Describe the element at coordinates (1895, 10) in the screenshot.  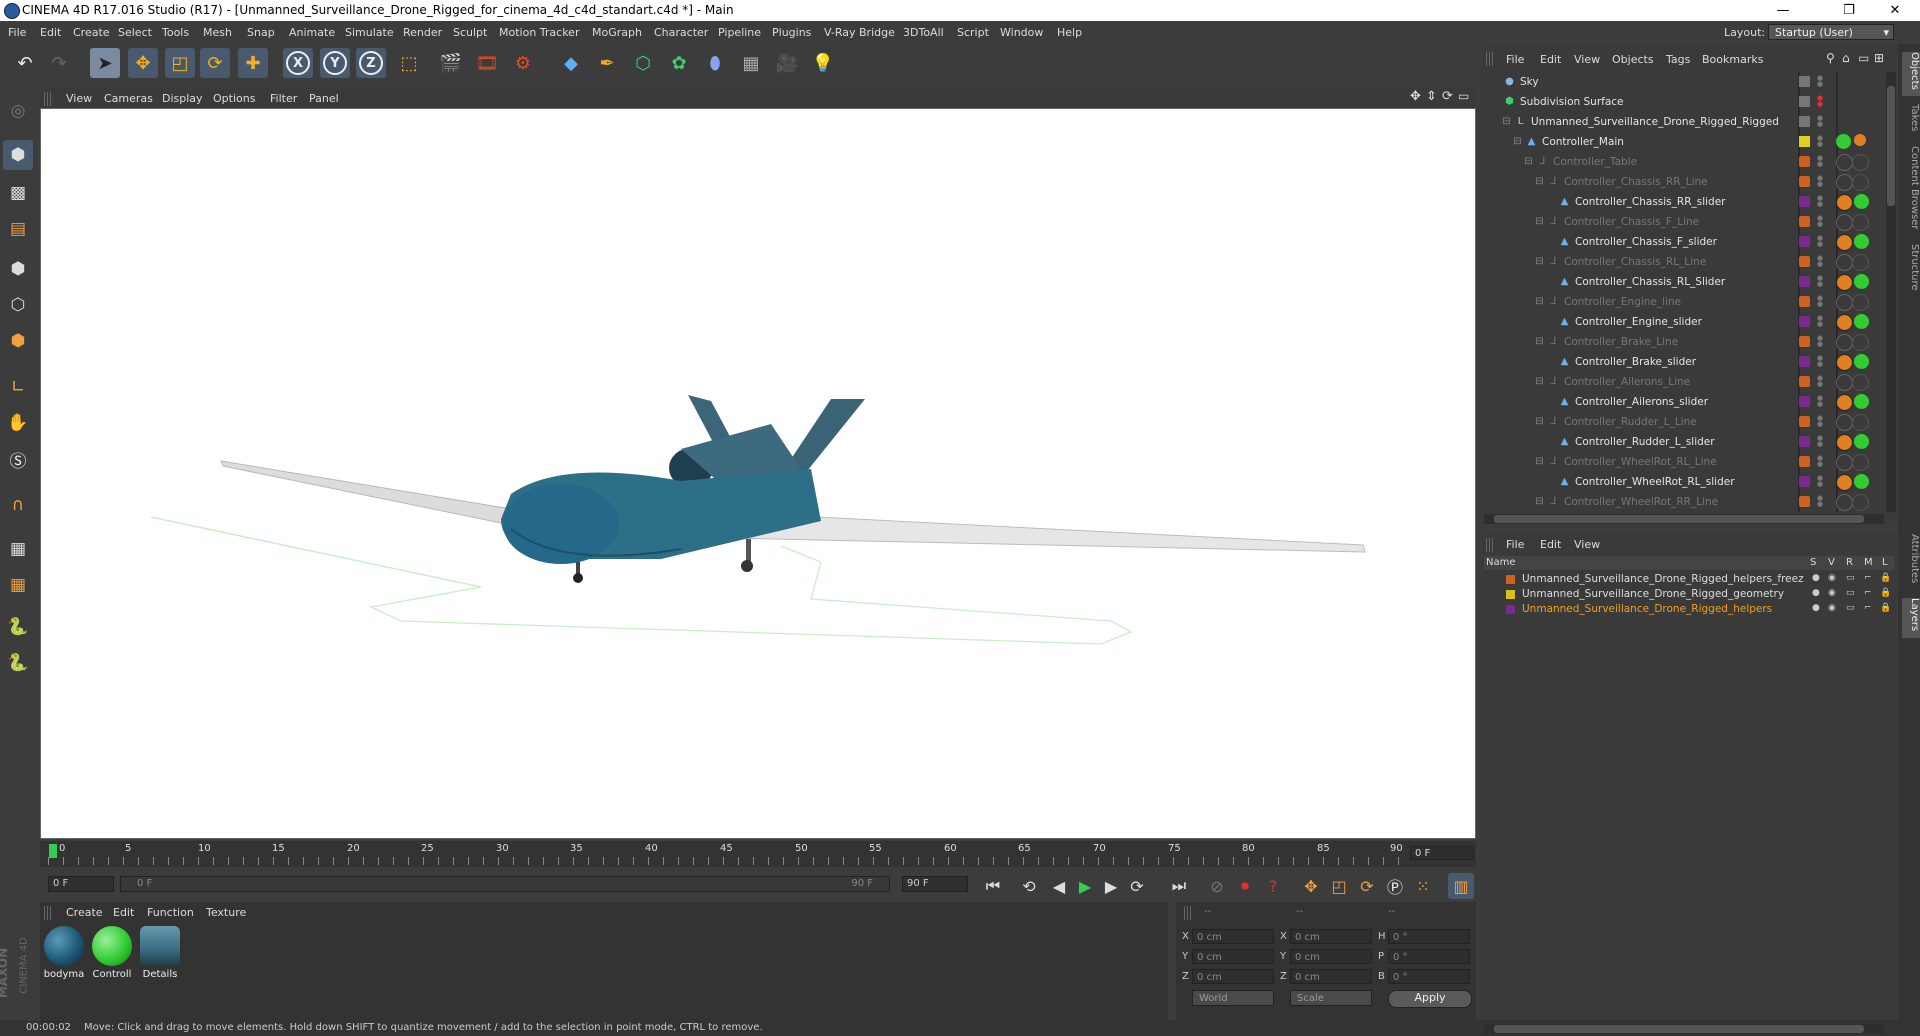
I see `close-button: ✕` at that location.